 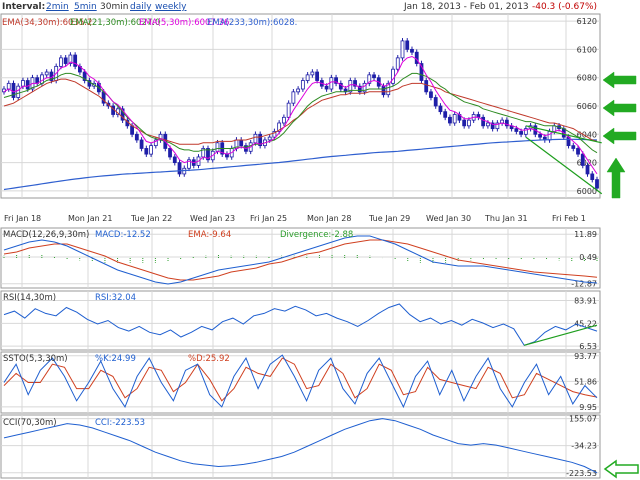 I want to click on price-ytick-4: 6080, so click(x=587, y=78).